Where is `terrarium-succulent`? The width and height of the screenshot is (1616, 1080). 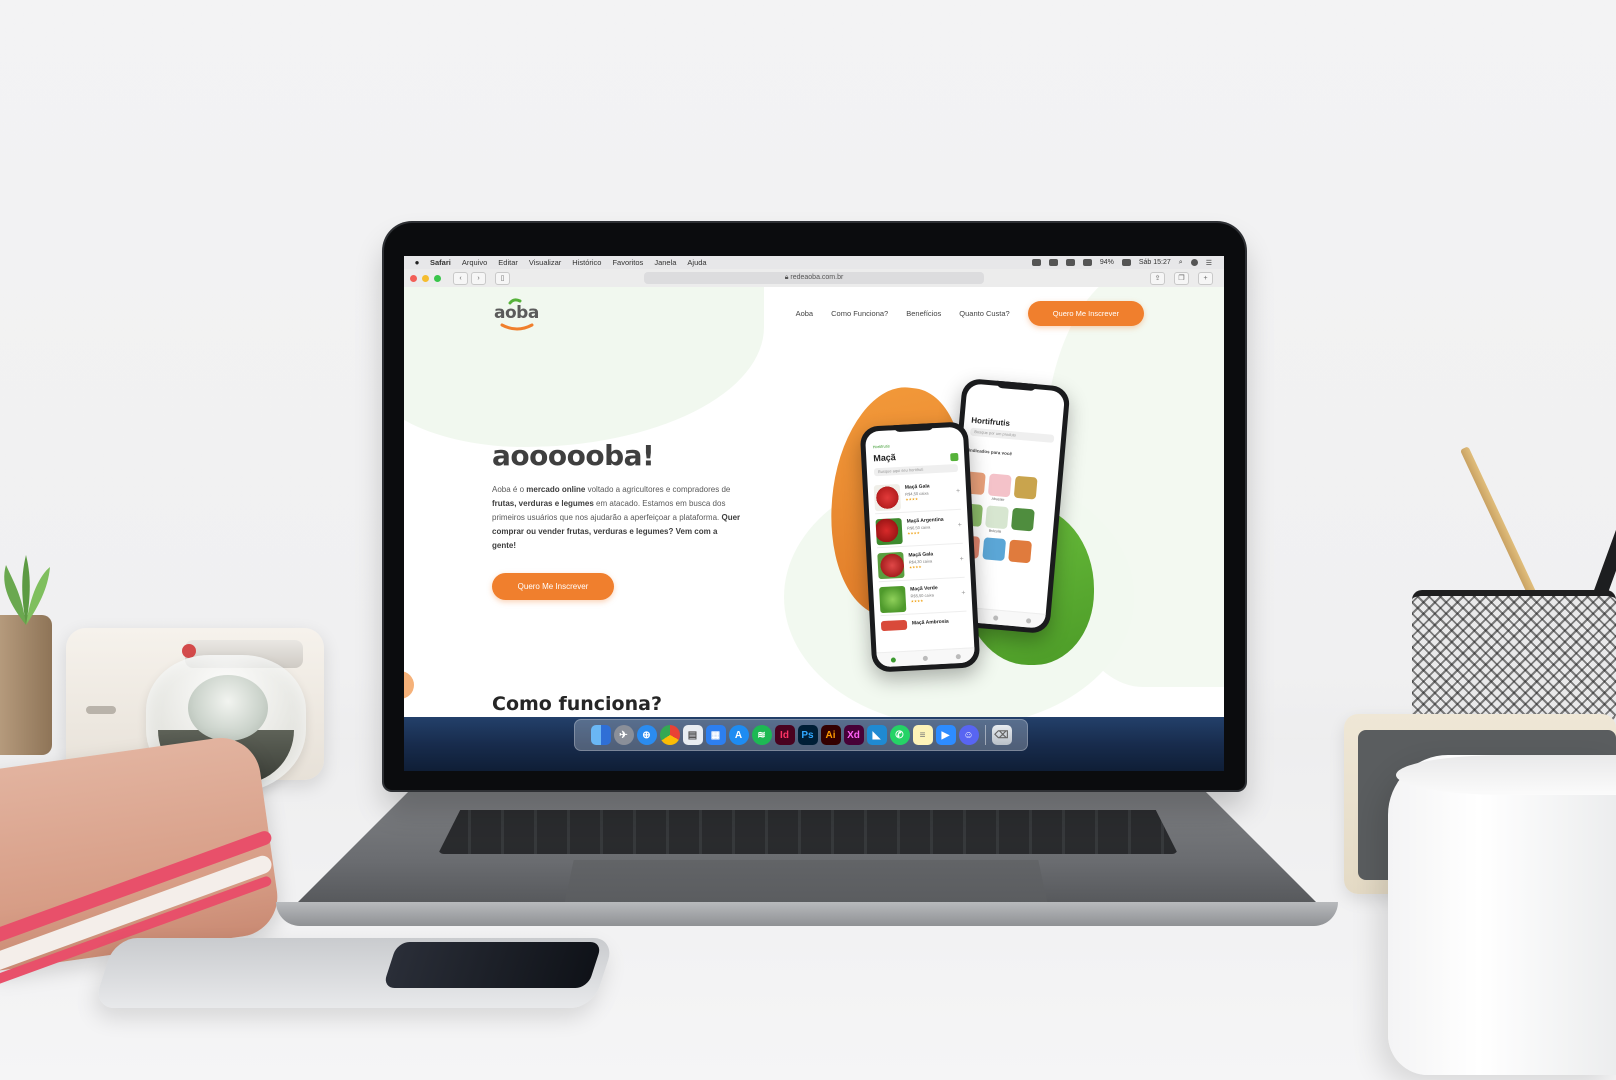 terrarium-succulent is located at coordinates (228, 708).